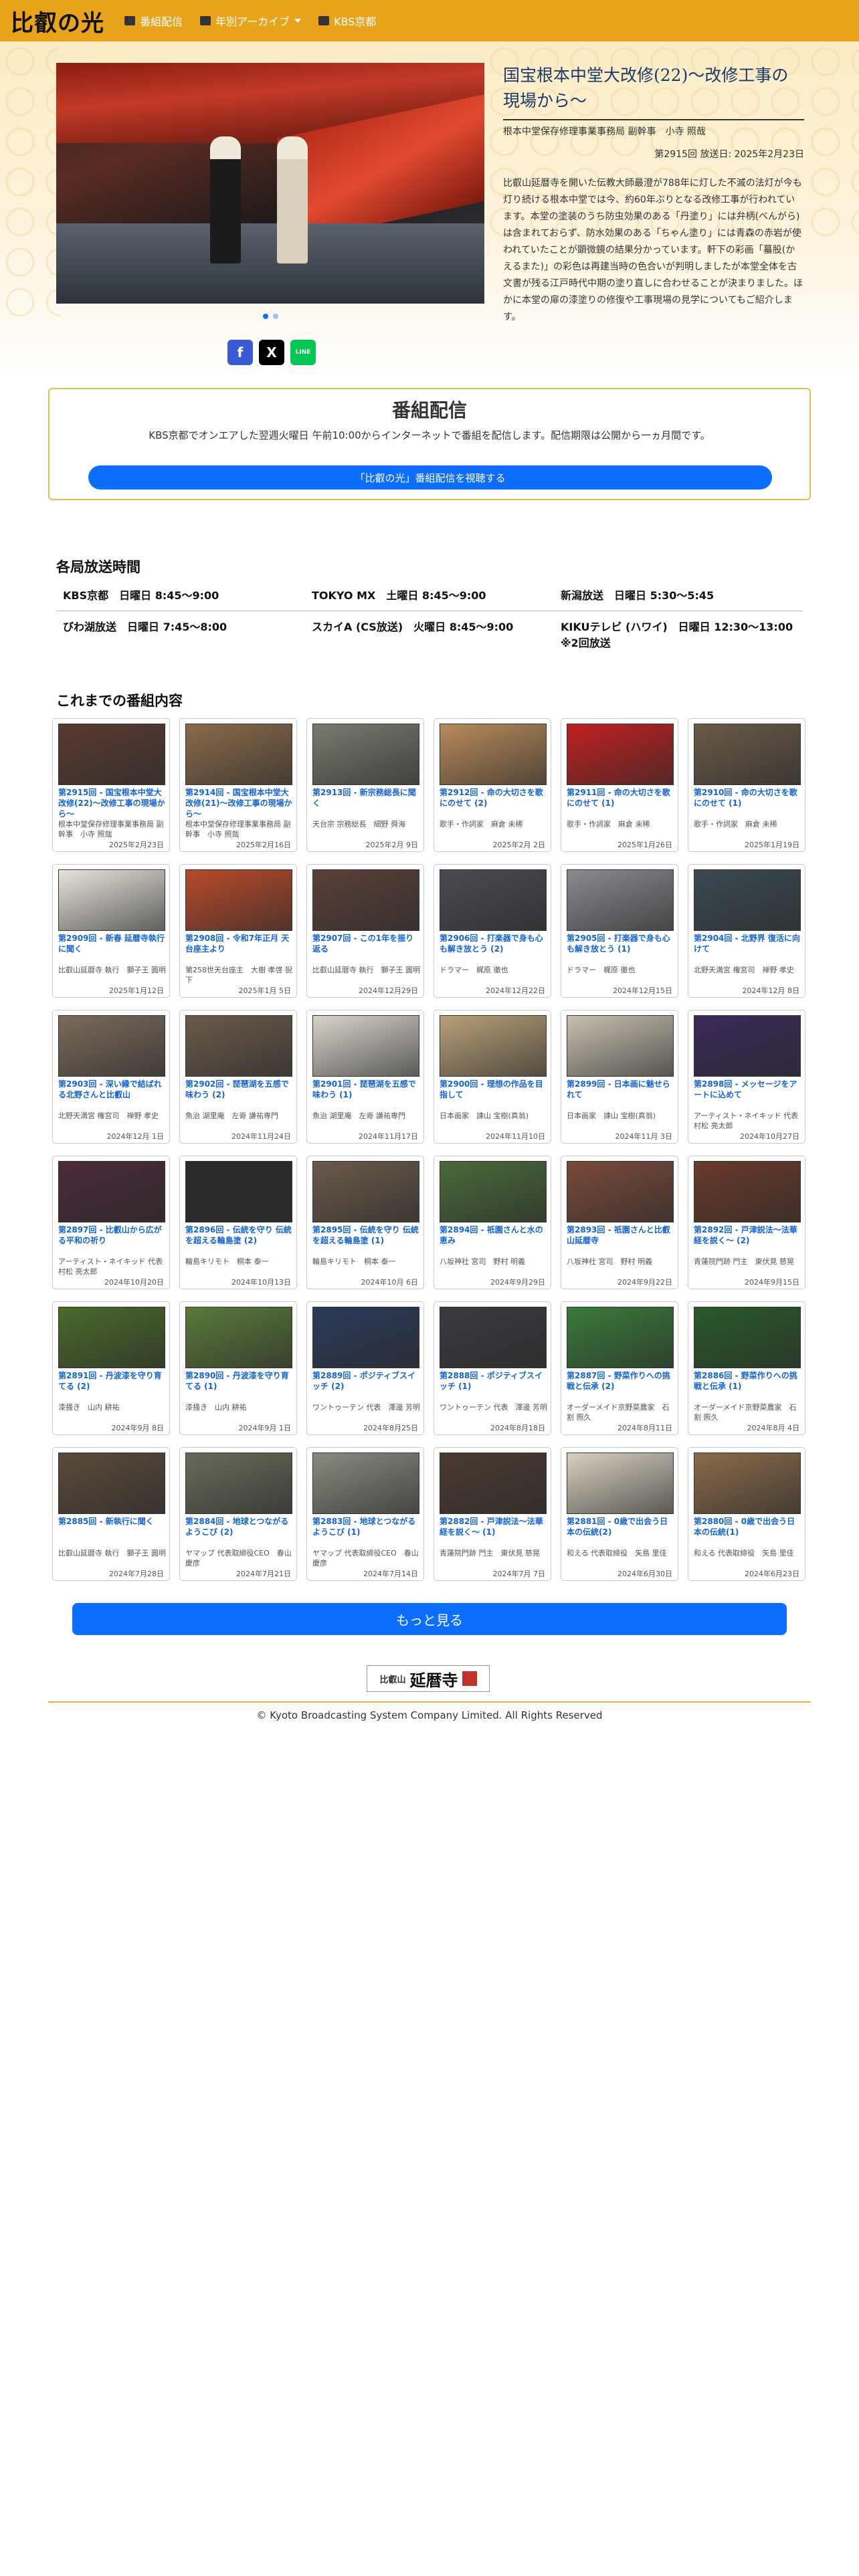 This screenshot has width=859, height=2576. What do you see at coordinates (748, 803) in the screenshot?
I see `episode-card-title: 第2910回 - 命の大切さを歌にのせて (1)` at bounding box center [748, 803].